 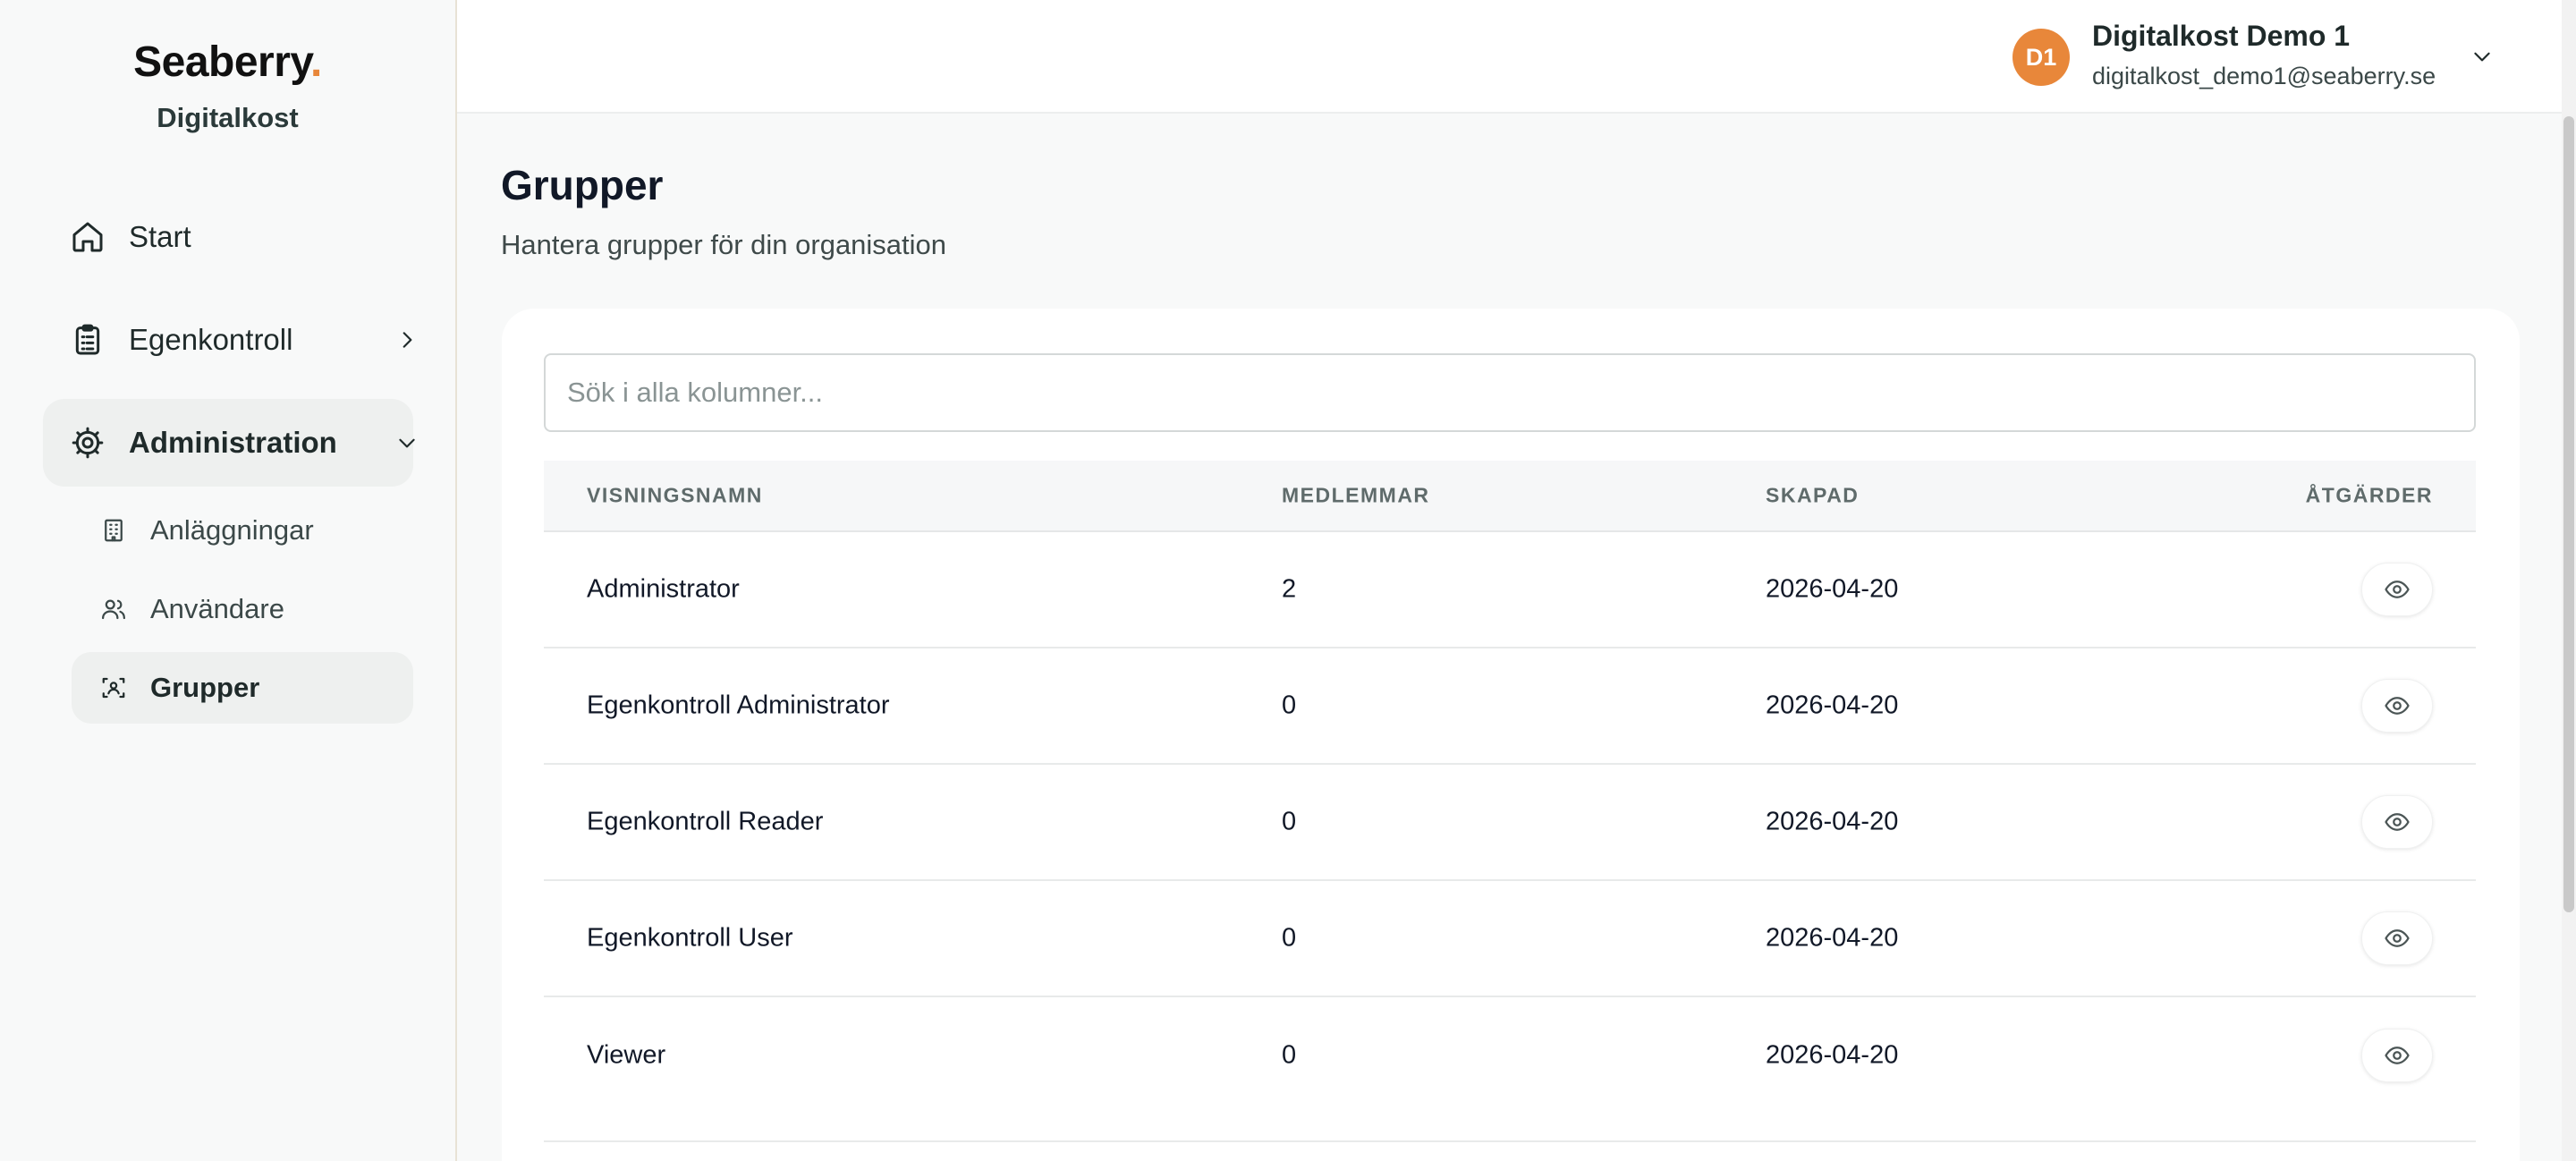 I want to click on page-subtitle: Hantera grupper för din organisation, so click(x=724, y=245).